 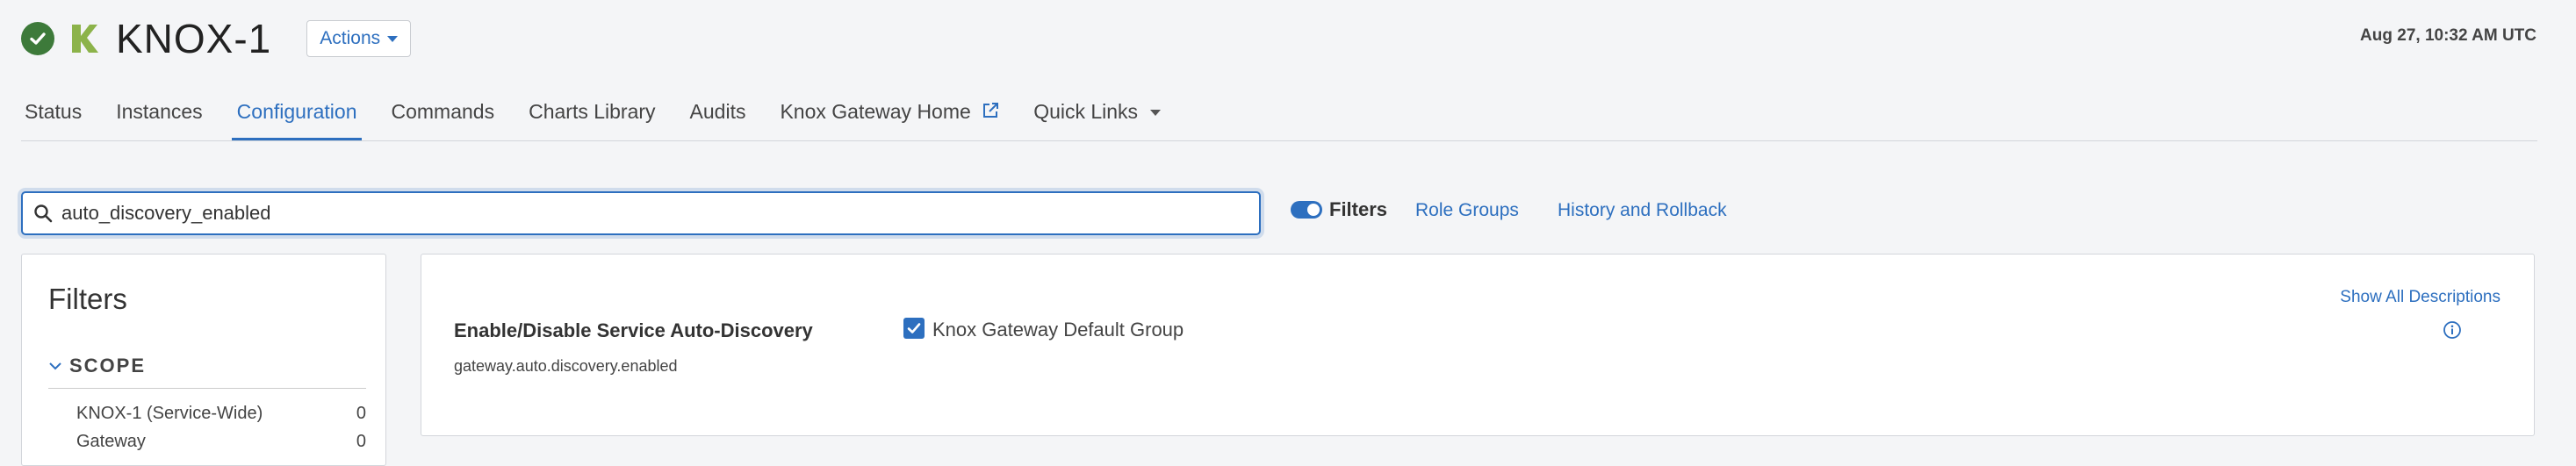 What do you see at coordinates (53, 116) in the screenshot?
I see `tab-status: Status` at bounding box center [53, 116].